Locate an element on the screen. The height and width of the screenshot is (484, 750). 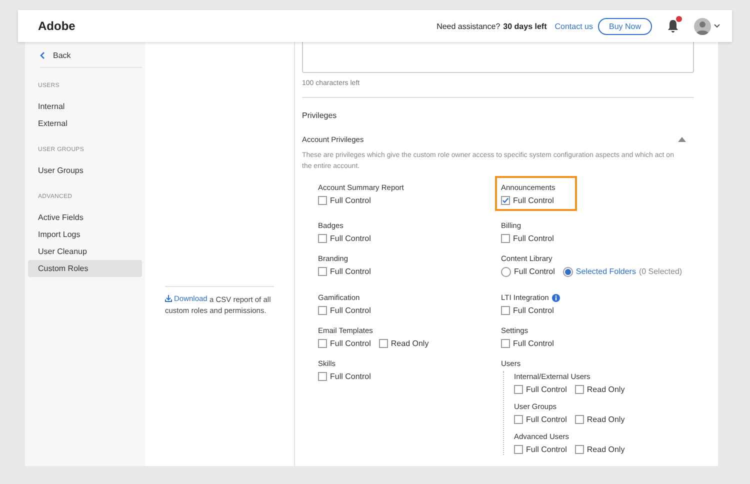
privileges-heading: Privileges is located at coordinates (320, 115).